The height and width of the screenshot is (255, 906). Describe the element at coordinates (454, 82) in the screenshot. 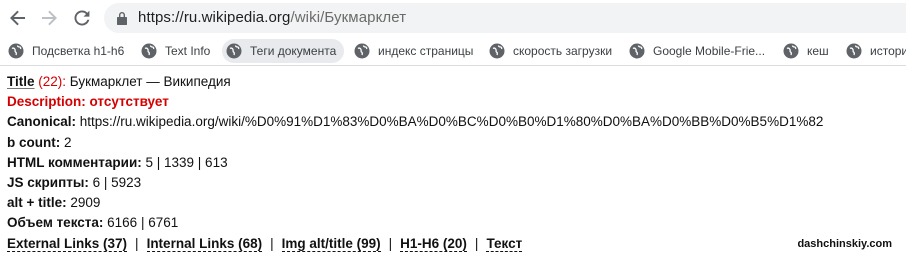

I see `title-row: Title (22): Букмарклет — Википедия` at that location.